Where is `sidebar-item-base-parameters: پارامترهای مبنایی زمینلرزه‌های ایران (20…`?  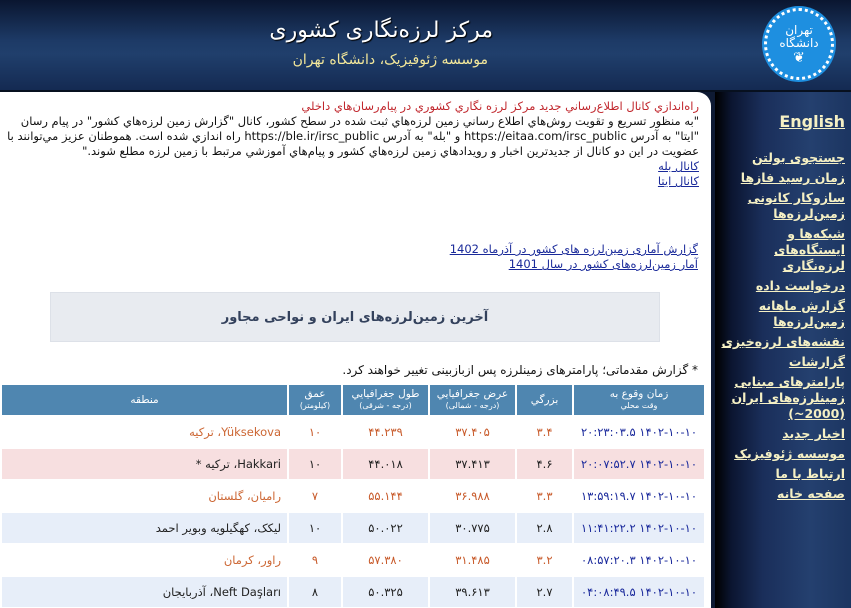 sidebar-item-base-parameters: پارامترهای مبنایی زمینلرزه‌های ایران (20… is located at coordinates (780, 398).